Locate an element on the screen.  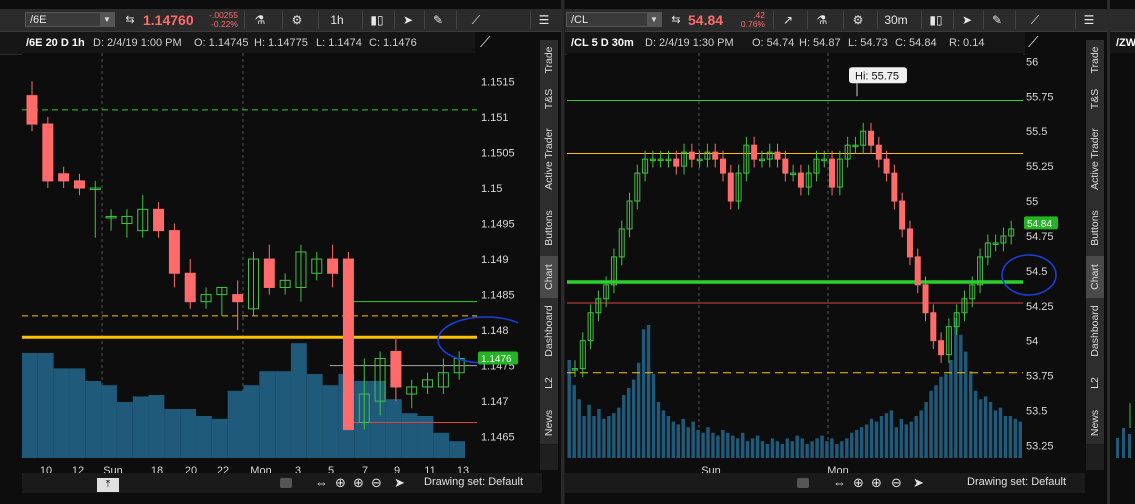
y-axis-label: 54.75 is located at coordinates (1040, 237).